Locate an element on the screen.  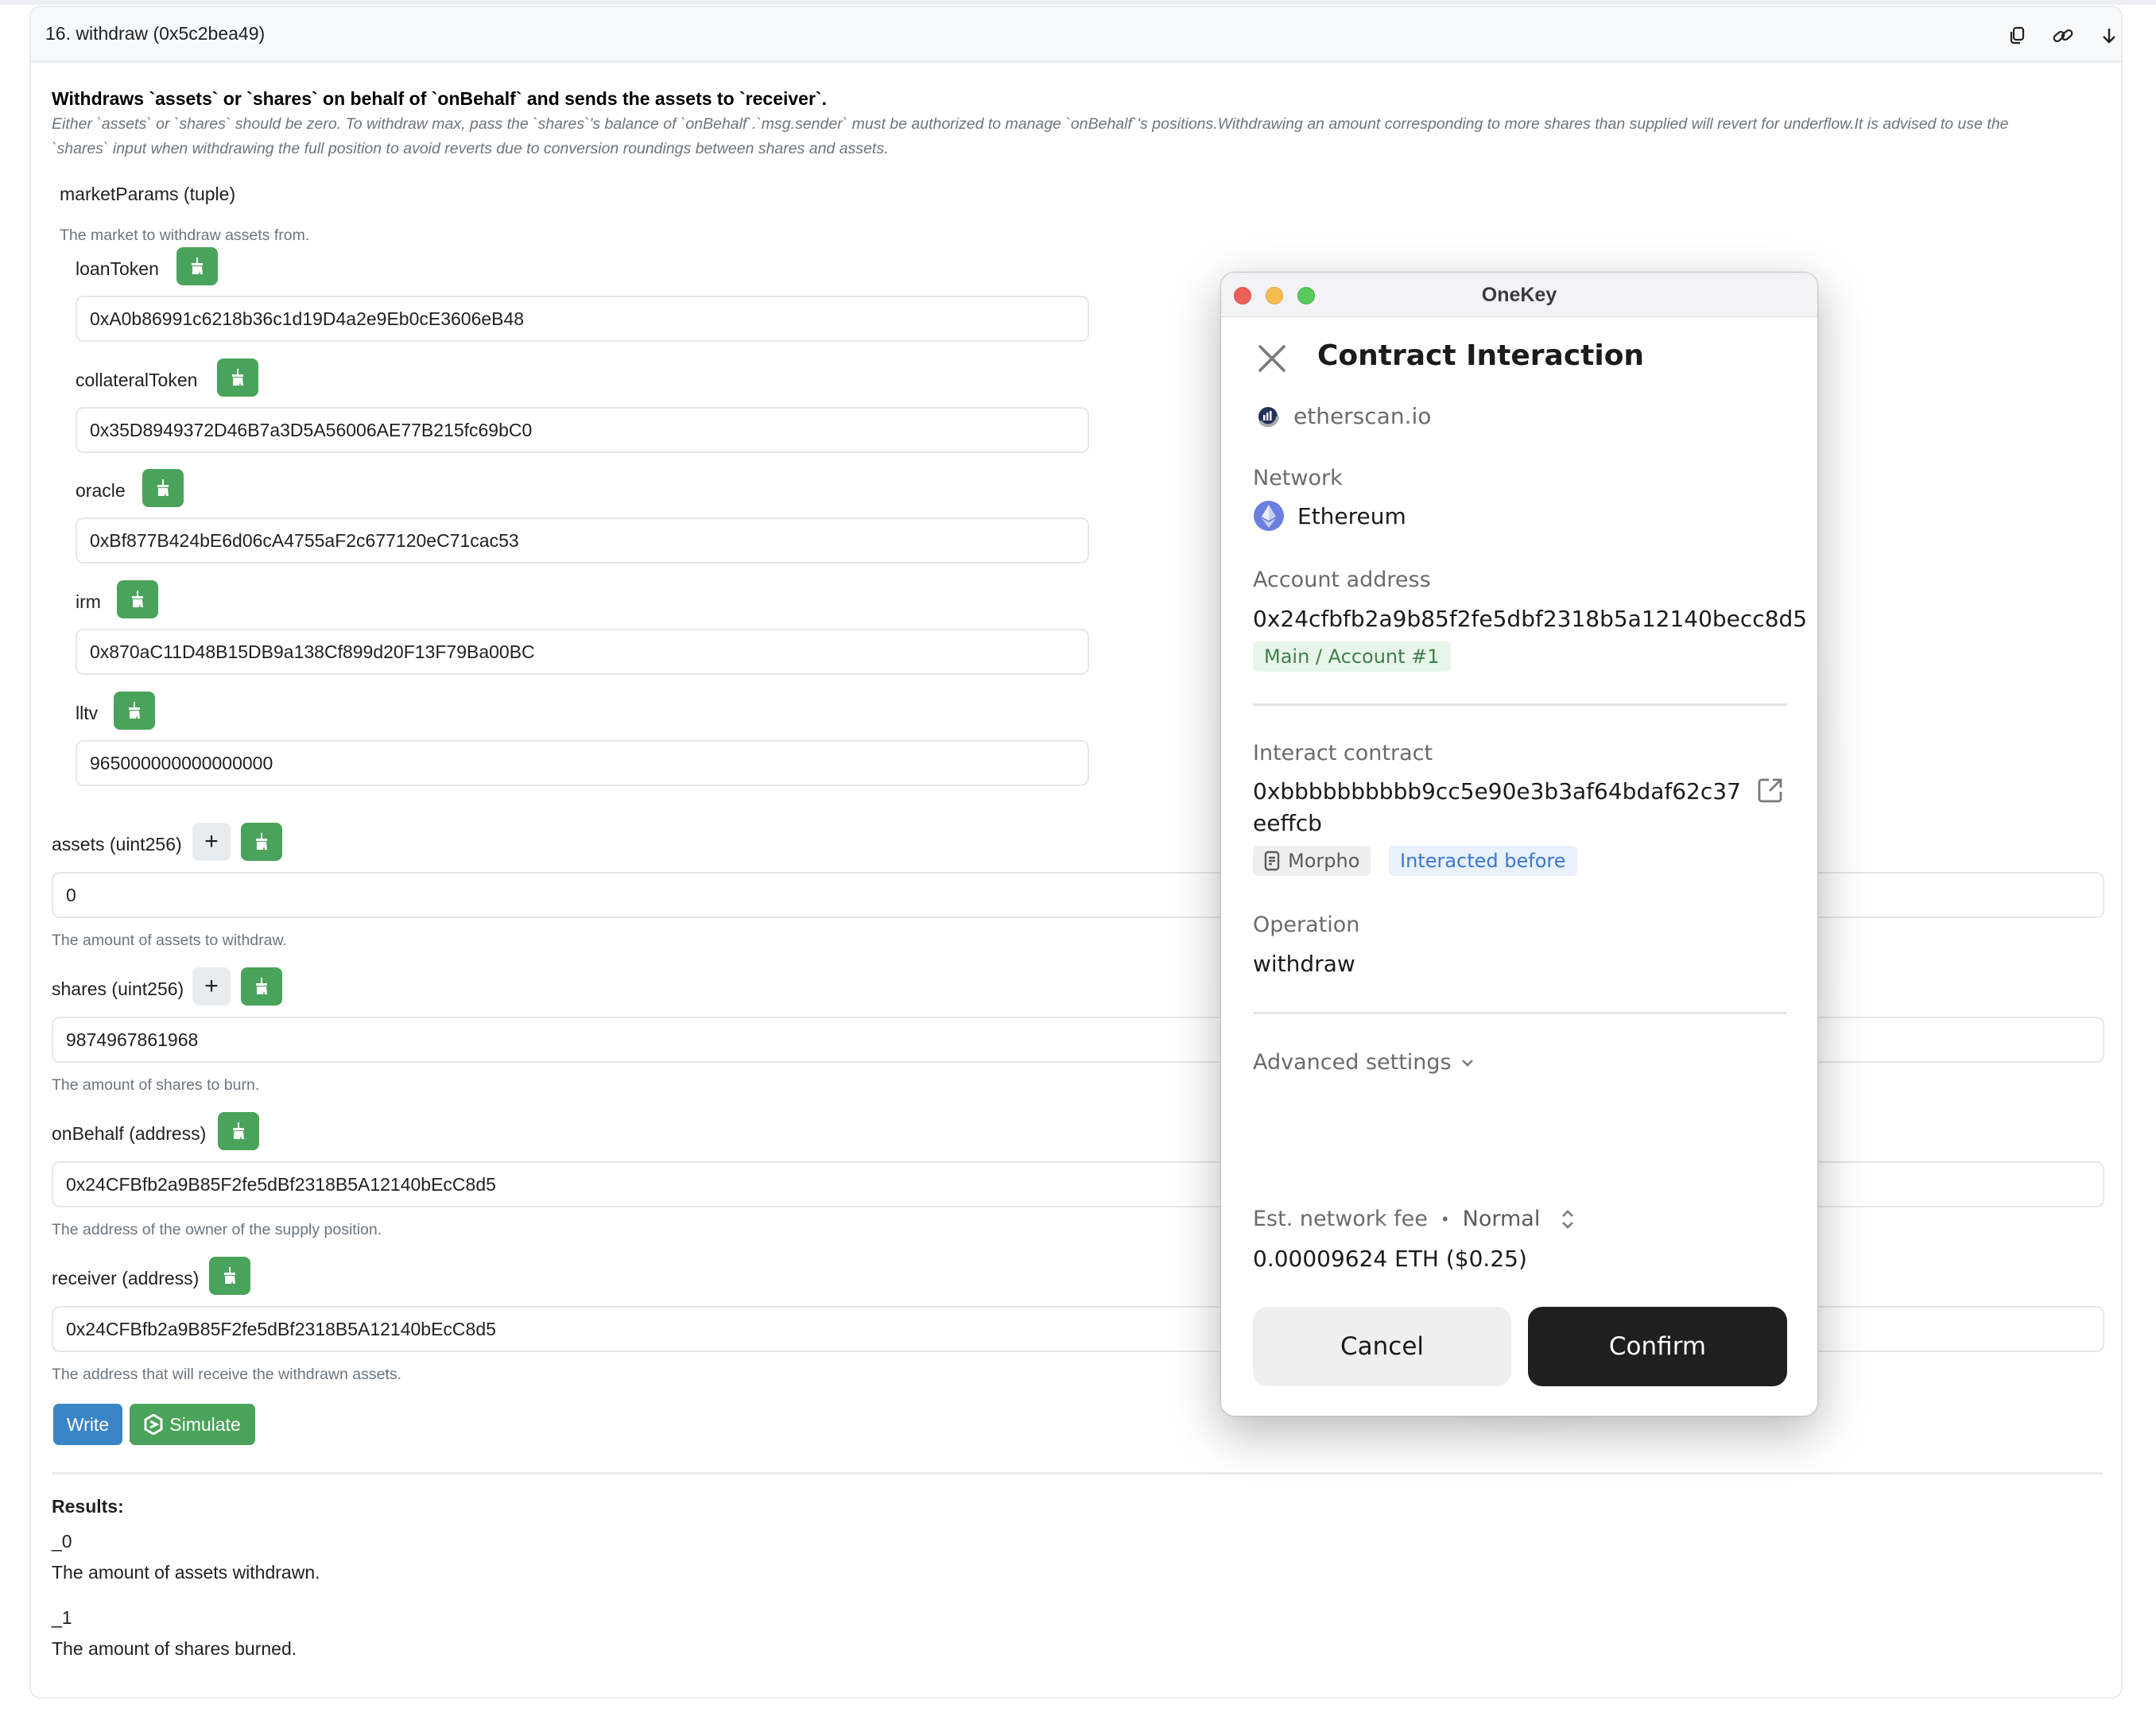
contract-name: Morpho is located at coordinates (1324, 861).